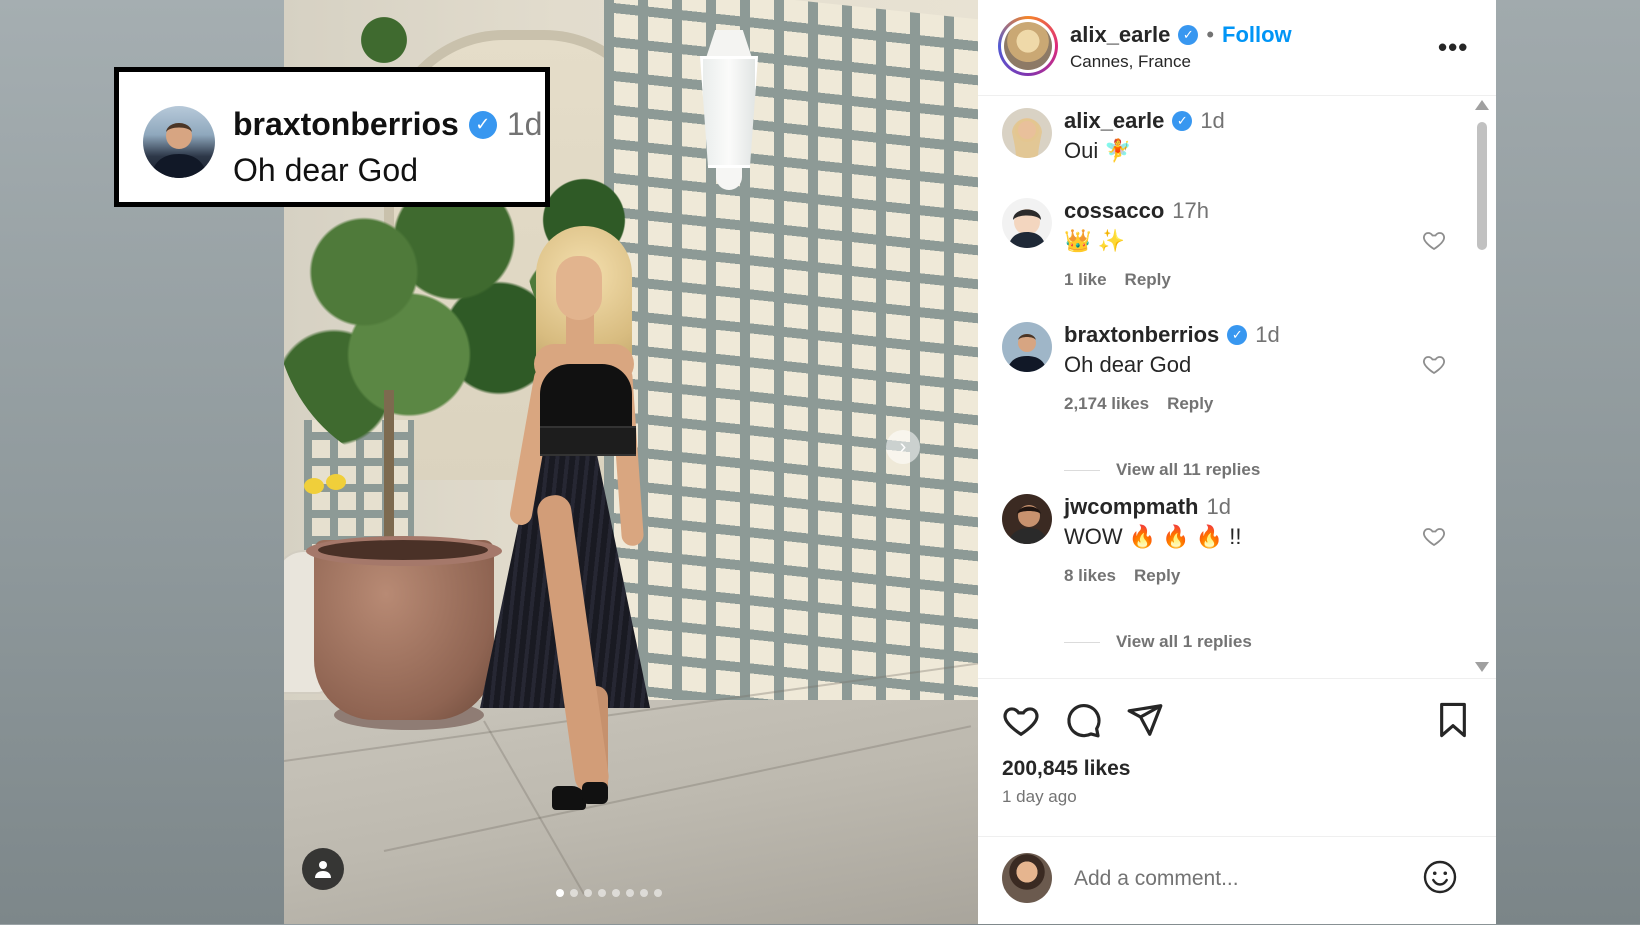  Describe the element at coordinates (1440, 877) in the screenshot. I see `emoji-icon` at that location.